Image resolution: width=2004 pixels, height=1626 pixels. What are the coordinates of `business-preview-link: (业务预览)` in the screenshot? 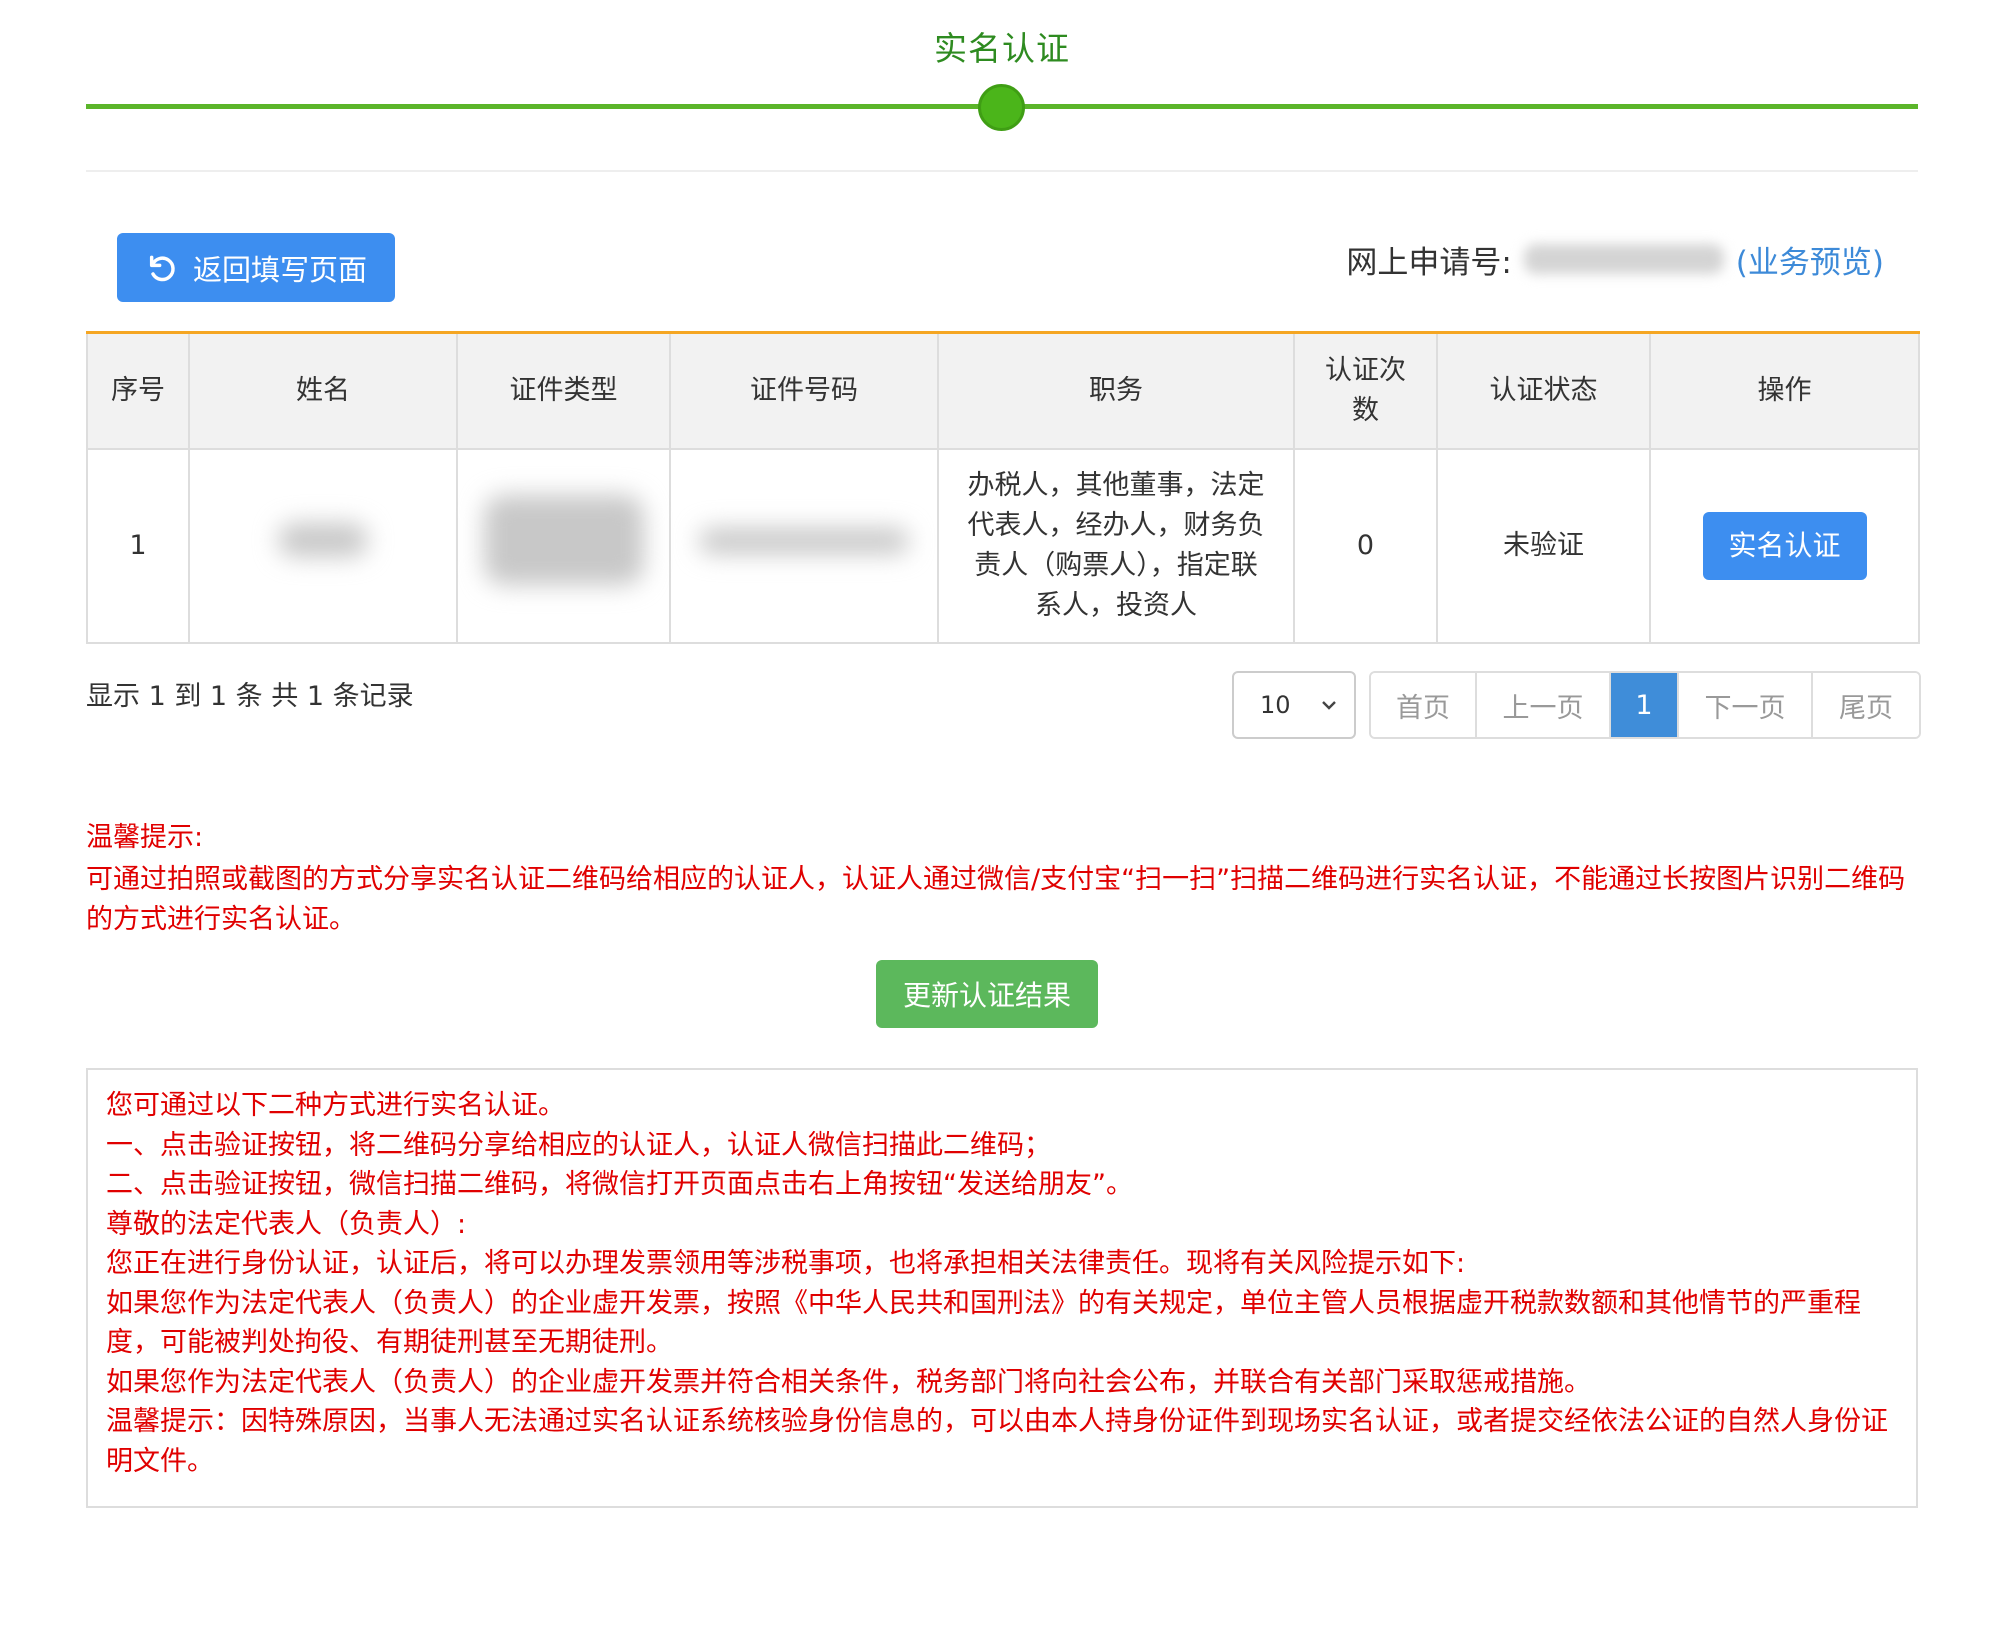 It's located at (1810, 259).